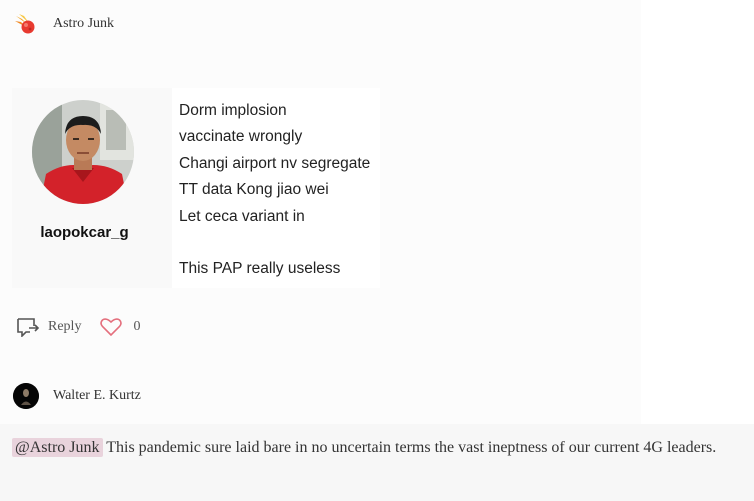 The image size is (754, 501). Describe the element at coordinates (28, 327) in the screenshot. I see `reply-icon` at that location.